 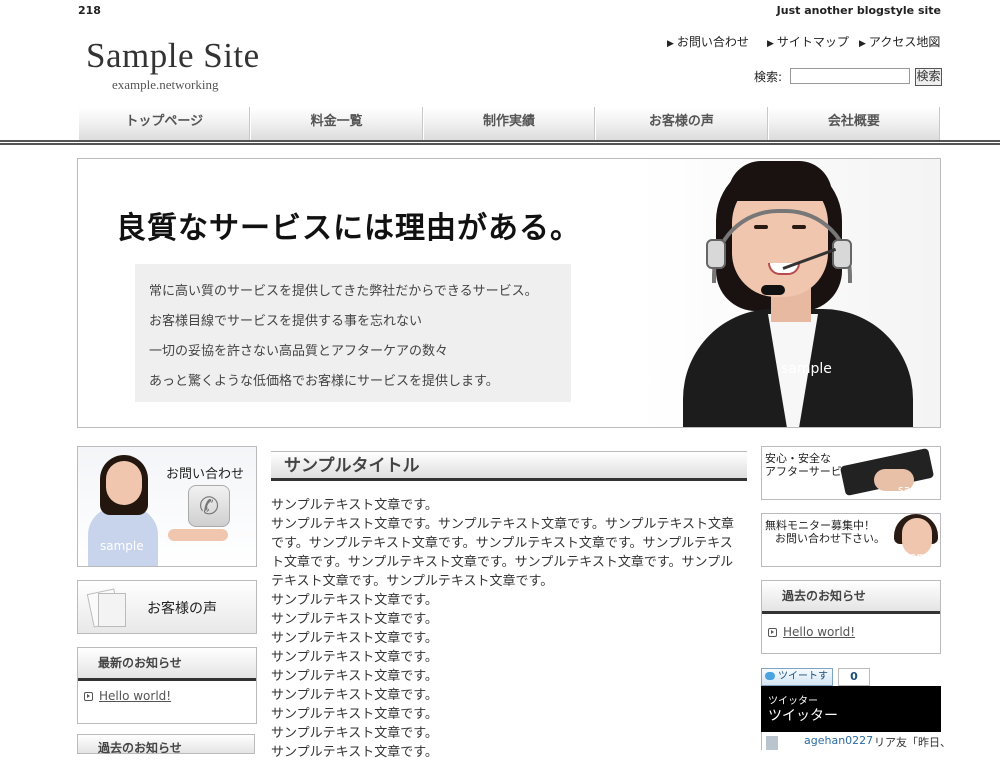 I want to click on recent-news-widget: 最新のお知らせ Hello world!, so click(x=167, y=685).